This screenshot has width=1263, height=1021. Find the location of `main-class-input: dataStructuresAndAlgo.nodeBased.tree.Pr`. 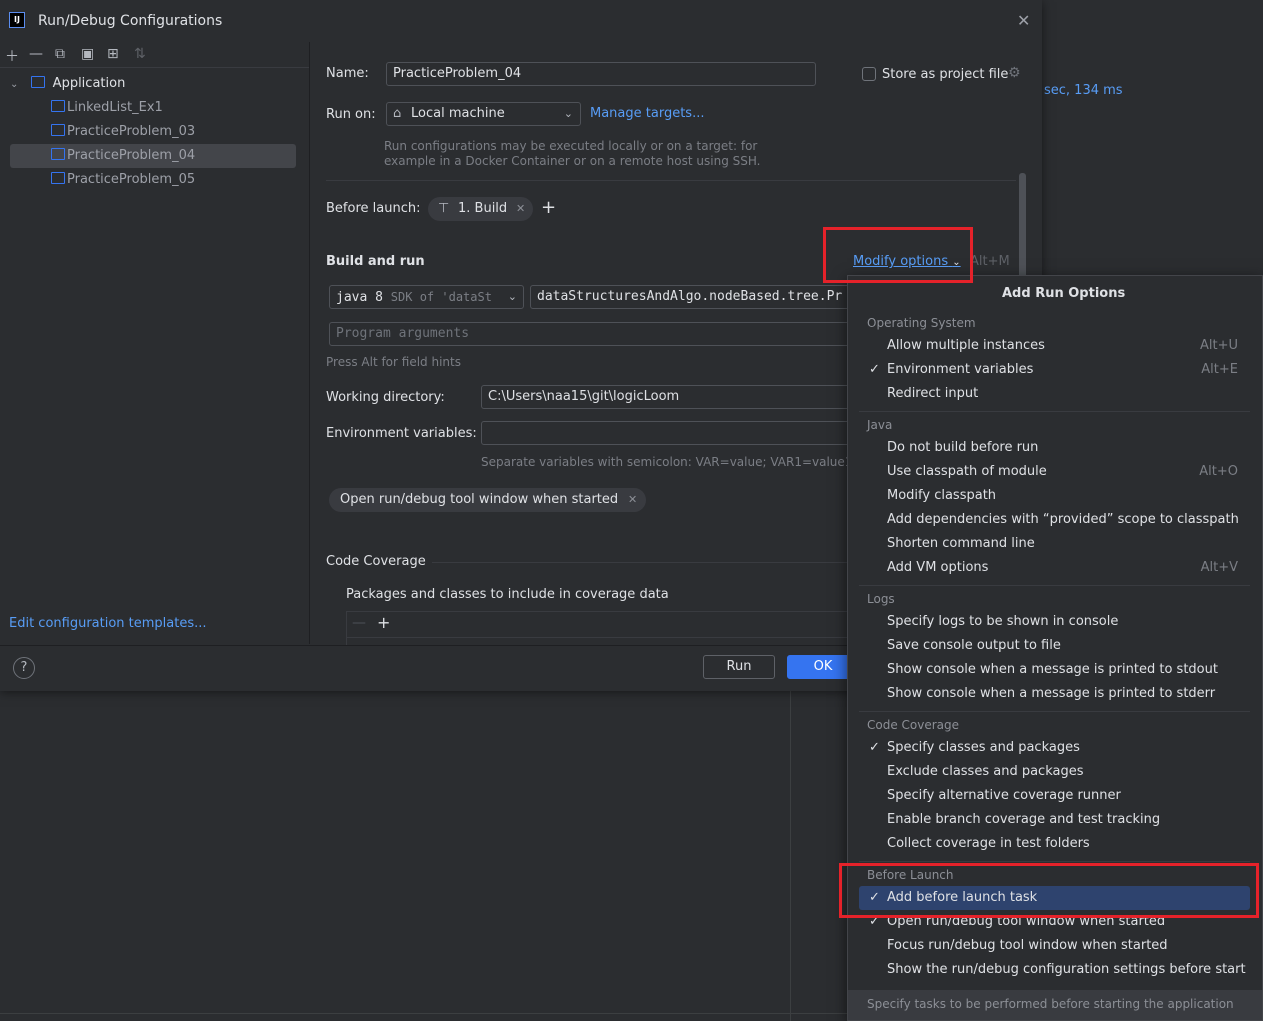

main-class-input: dataStructuresAndAlgo.nodeBased.tree.Pr is located at coordinates (695, 297).